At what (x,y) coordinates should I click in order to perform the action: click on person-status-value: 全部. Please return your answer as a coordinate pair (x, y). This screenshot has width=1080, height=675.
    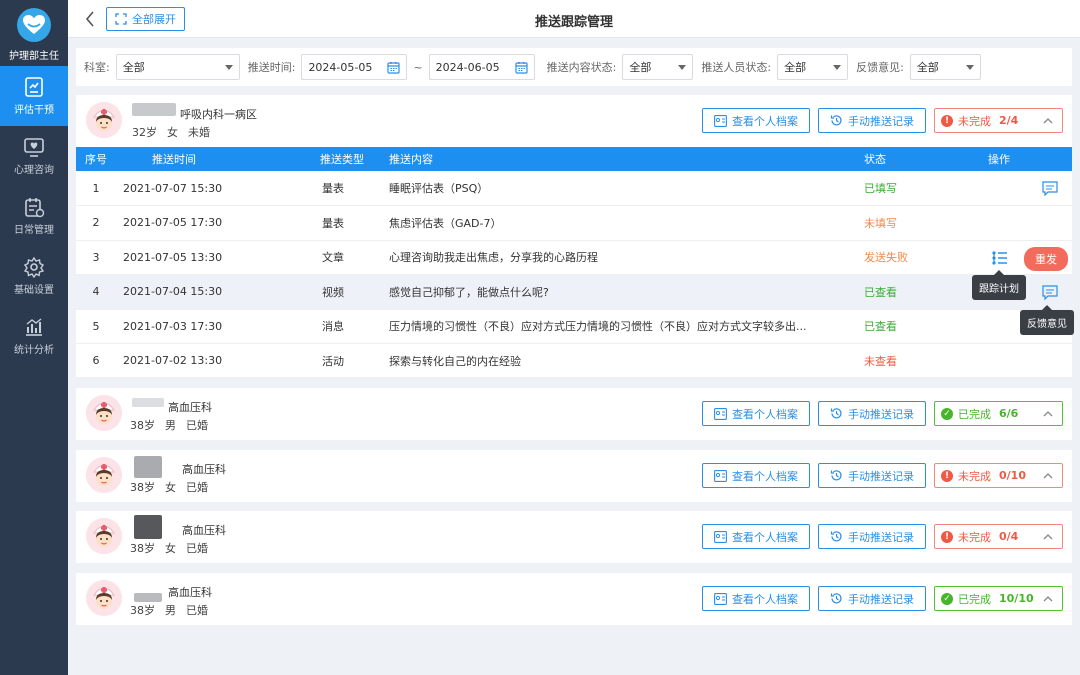
    Looking at the image, I should click on (795, 67).